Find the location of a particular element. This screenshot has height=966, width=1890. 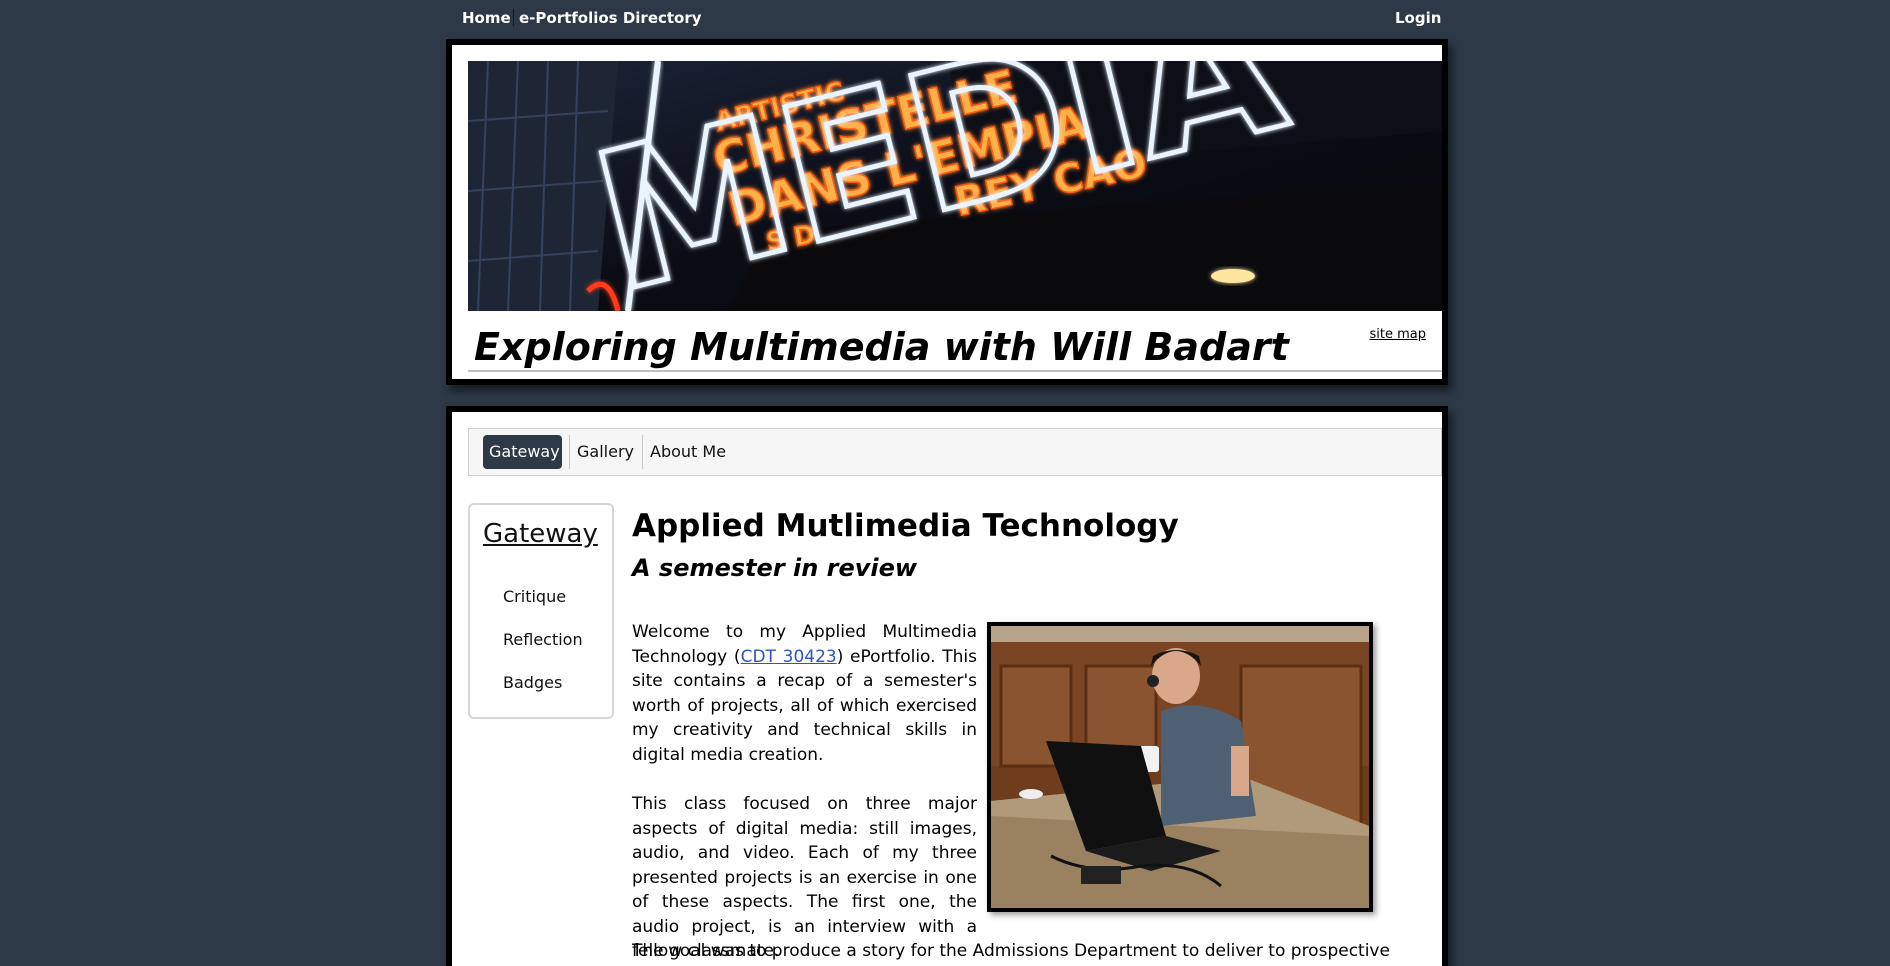

sidebar: Gateway Critique Reflection Badges is located at coordinates (541, 611).